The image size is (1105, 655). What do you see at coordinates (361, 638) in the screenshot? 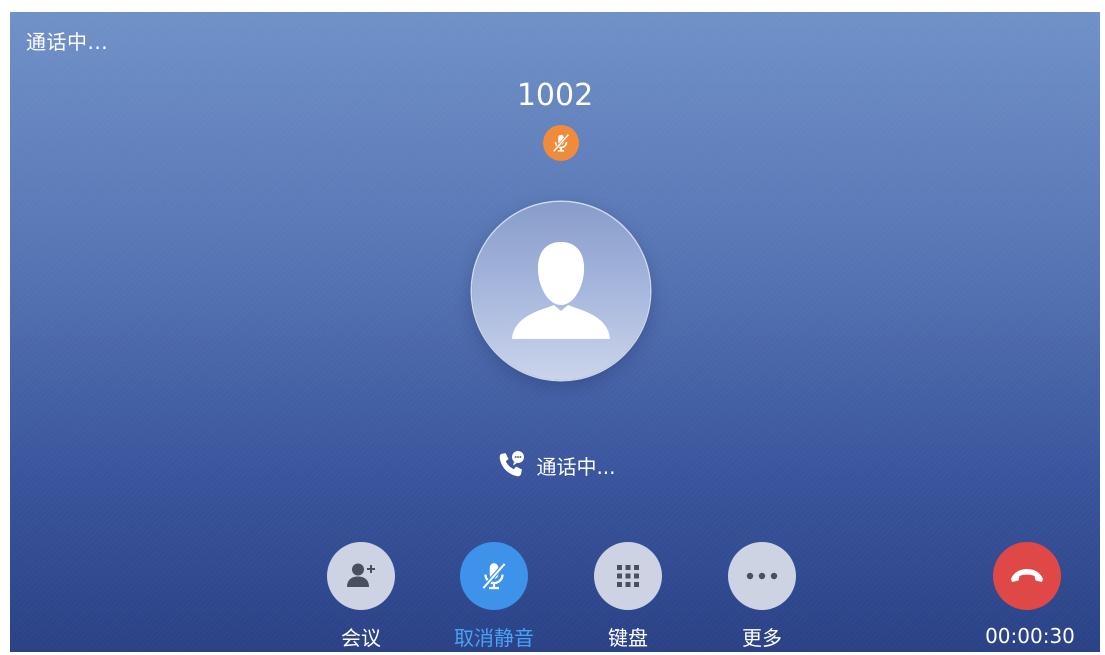
I see `conference-label: 会议` at bounding box center [361, 638].